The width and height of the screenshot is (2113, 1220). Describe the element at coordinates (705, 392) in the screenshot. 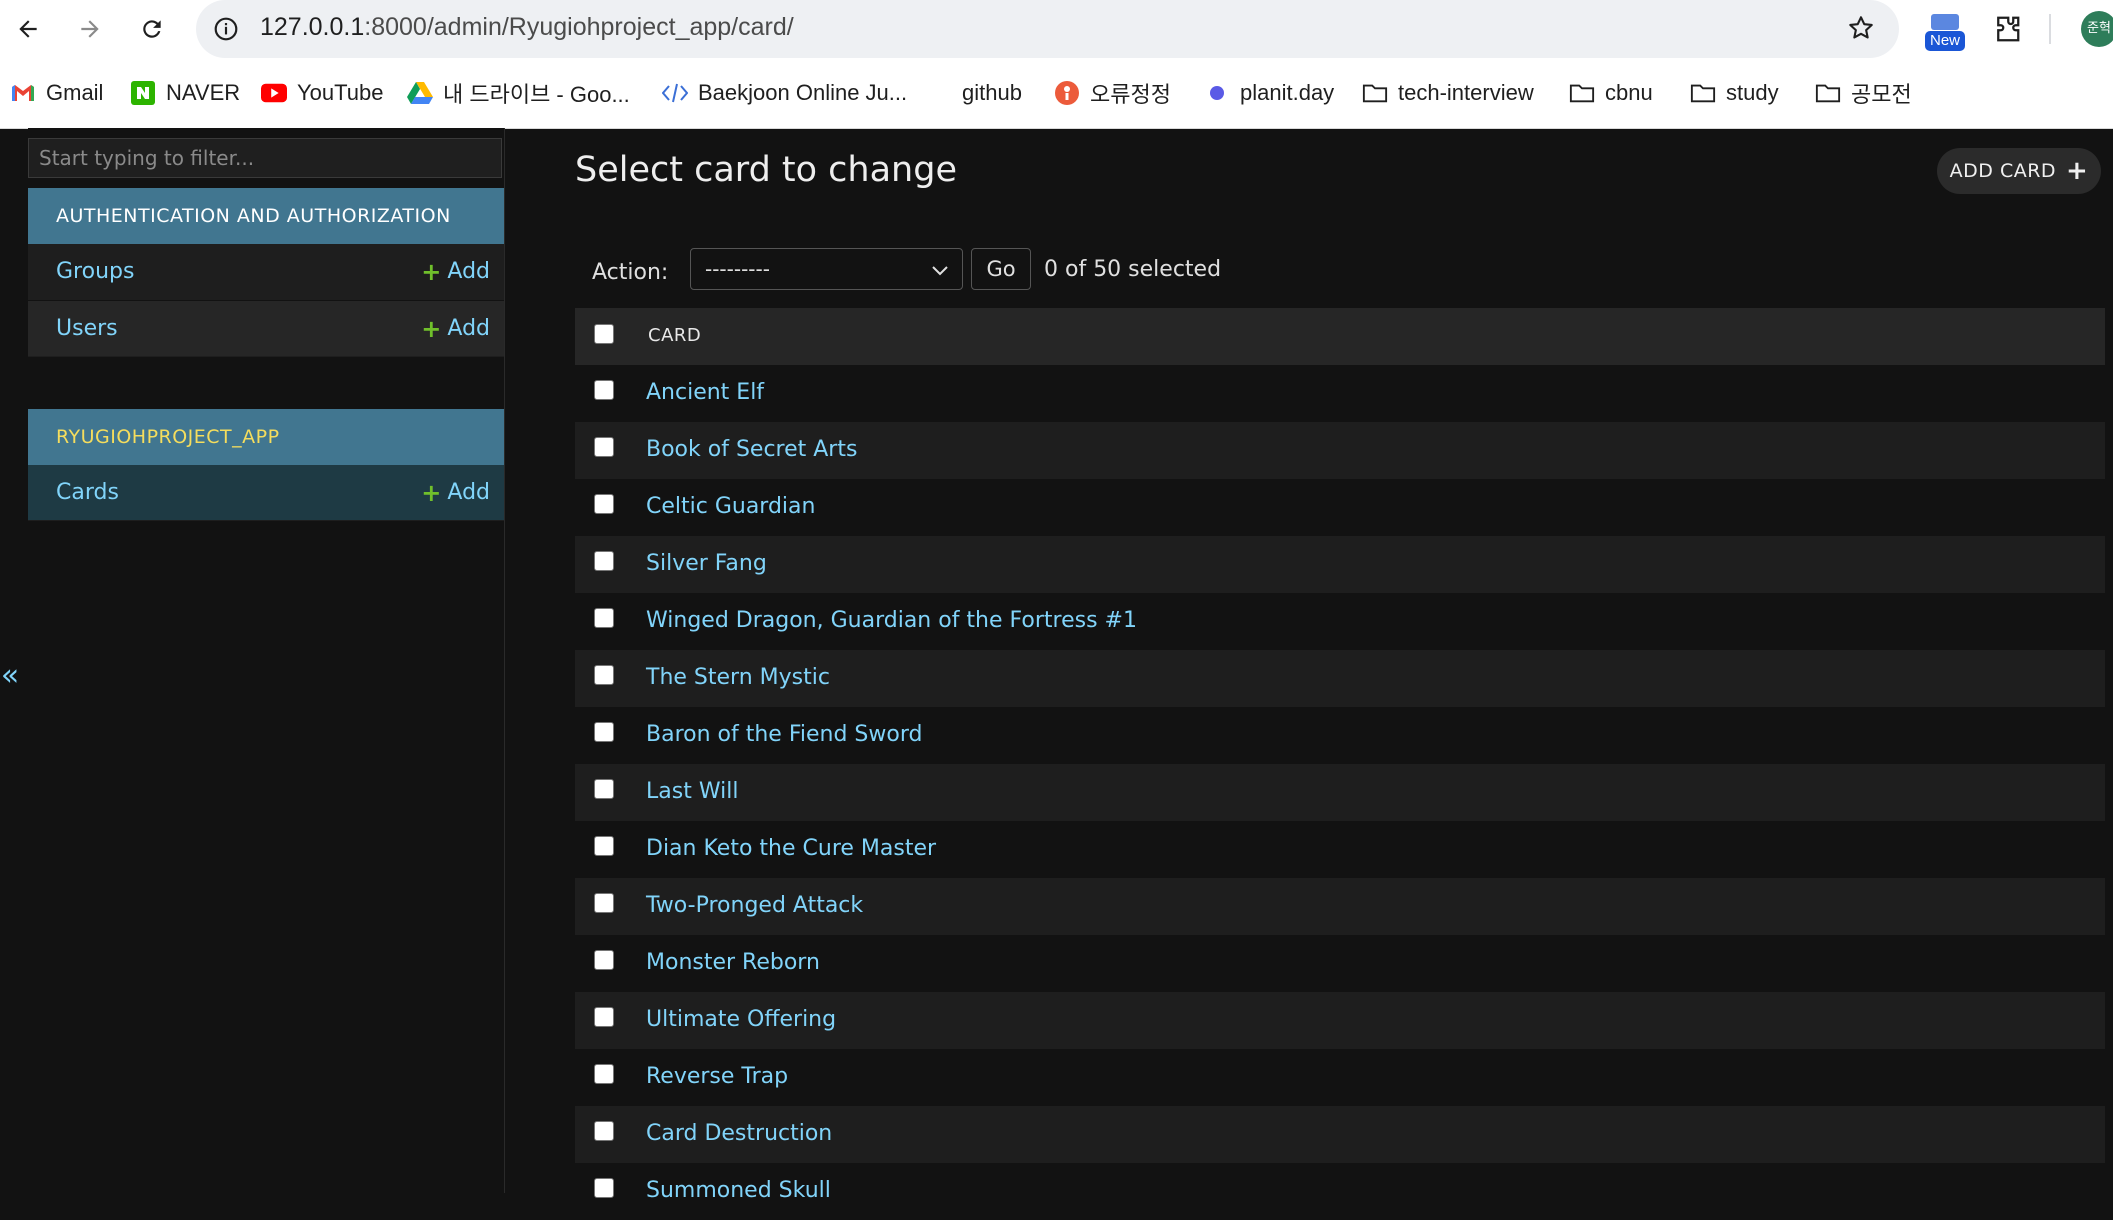

I see `card-link: Ancient Elf` at that location.